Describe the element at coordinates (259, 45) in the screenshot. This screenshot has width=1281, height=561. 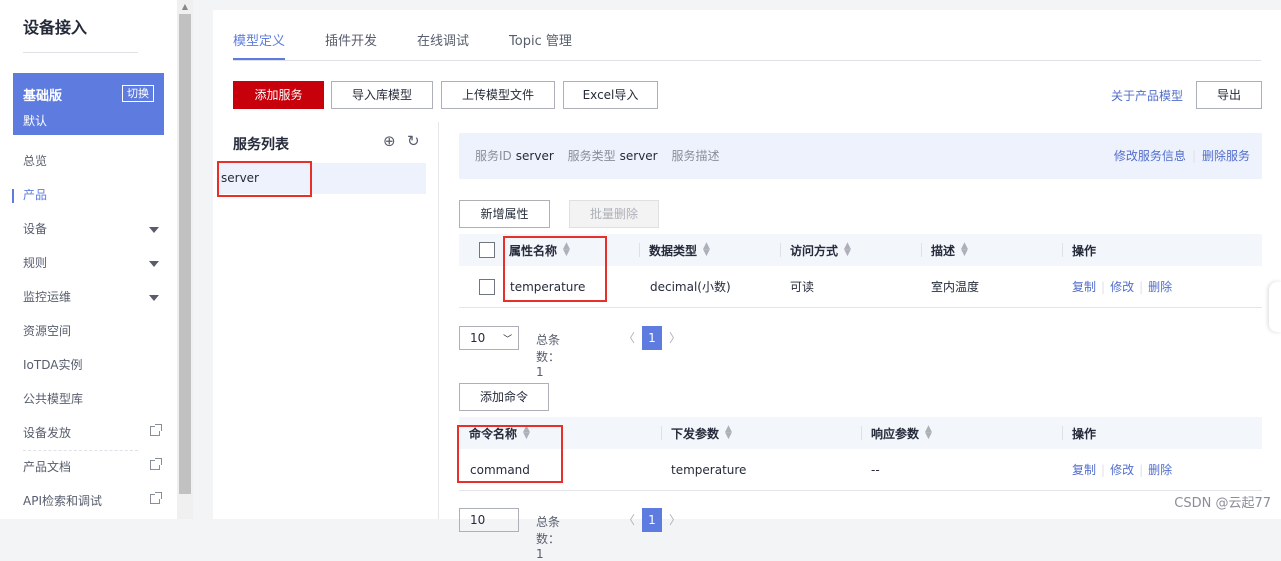
I see `tab-model-definition: 模型定义` at that location.